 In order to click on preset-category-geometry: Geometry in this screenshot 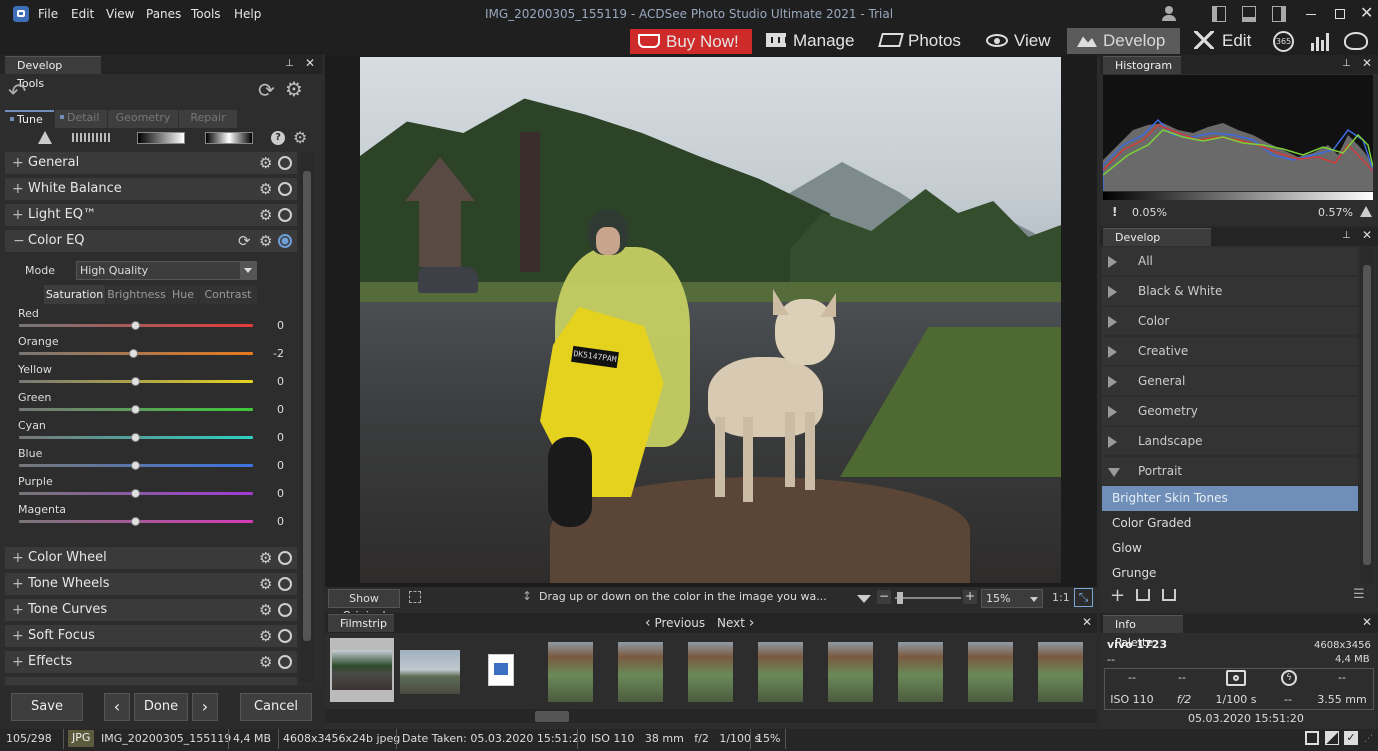, I will do `click(1230, 411)`.